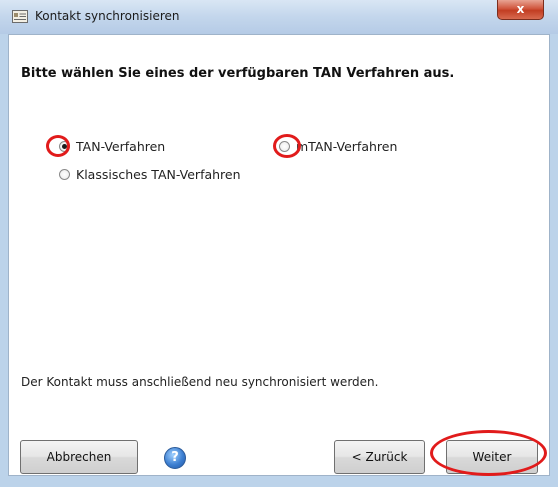  Describe the element at coordinates (107, 16) in the screenshot. I see `window-title: Kontakt synchronisieren` at that location.